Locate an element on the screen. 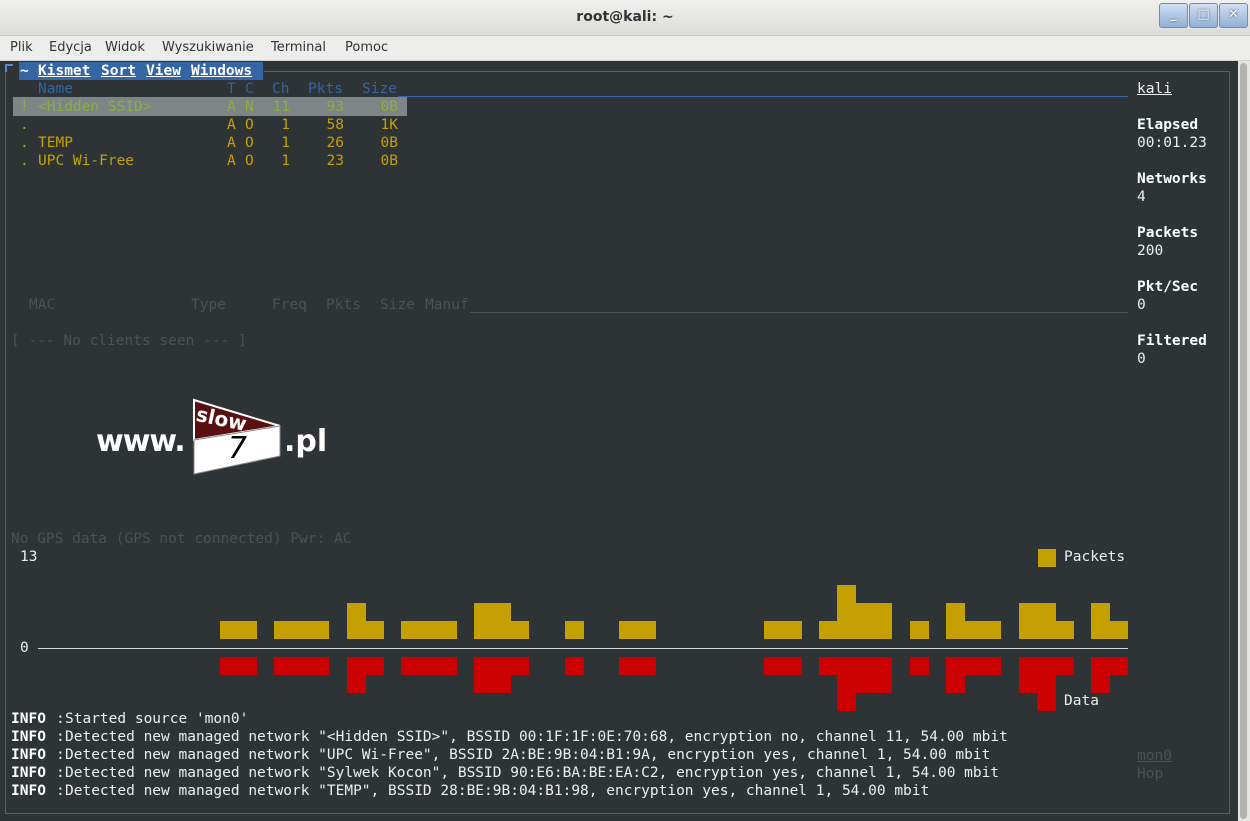 This screenshot has height=821, width=1250. row-name: TEMP is located at coordinates (55, 143).